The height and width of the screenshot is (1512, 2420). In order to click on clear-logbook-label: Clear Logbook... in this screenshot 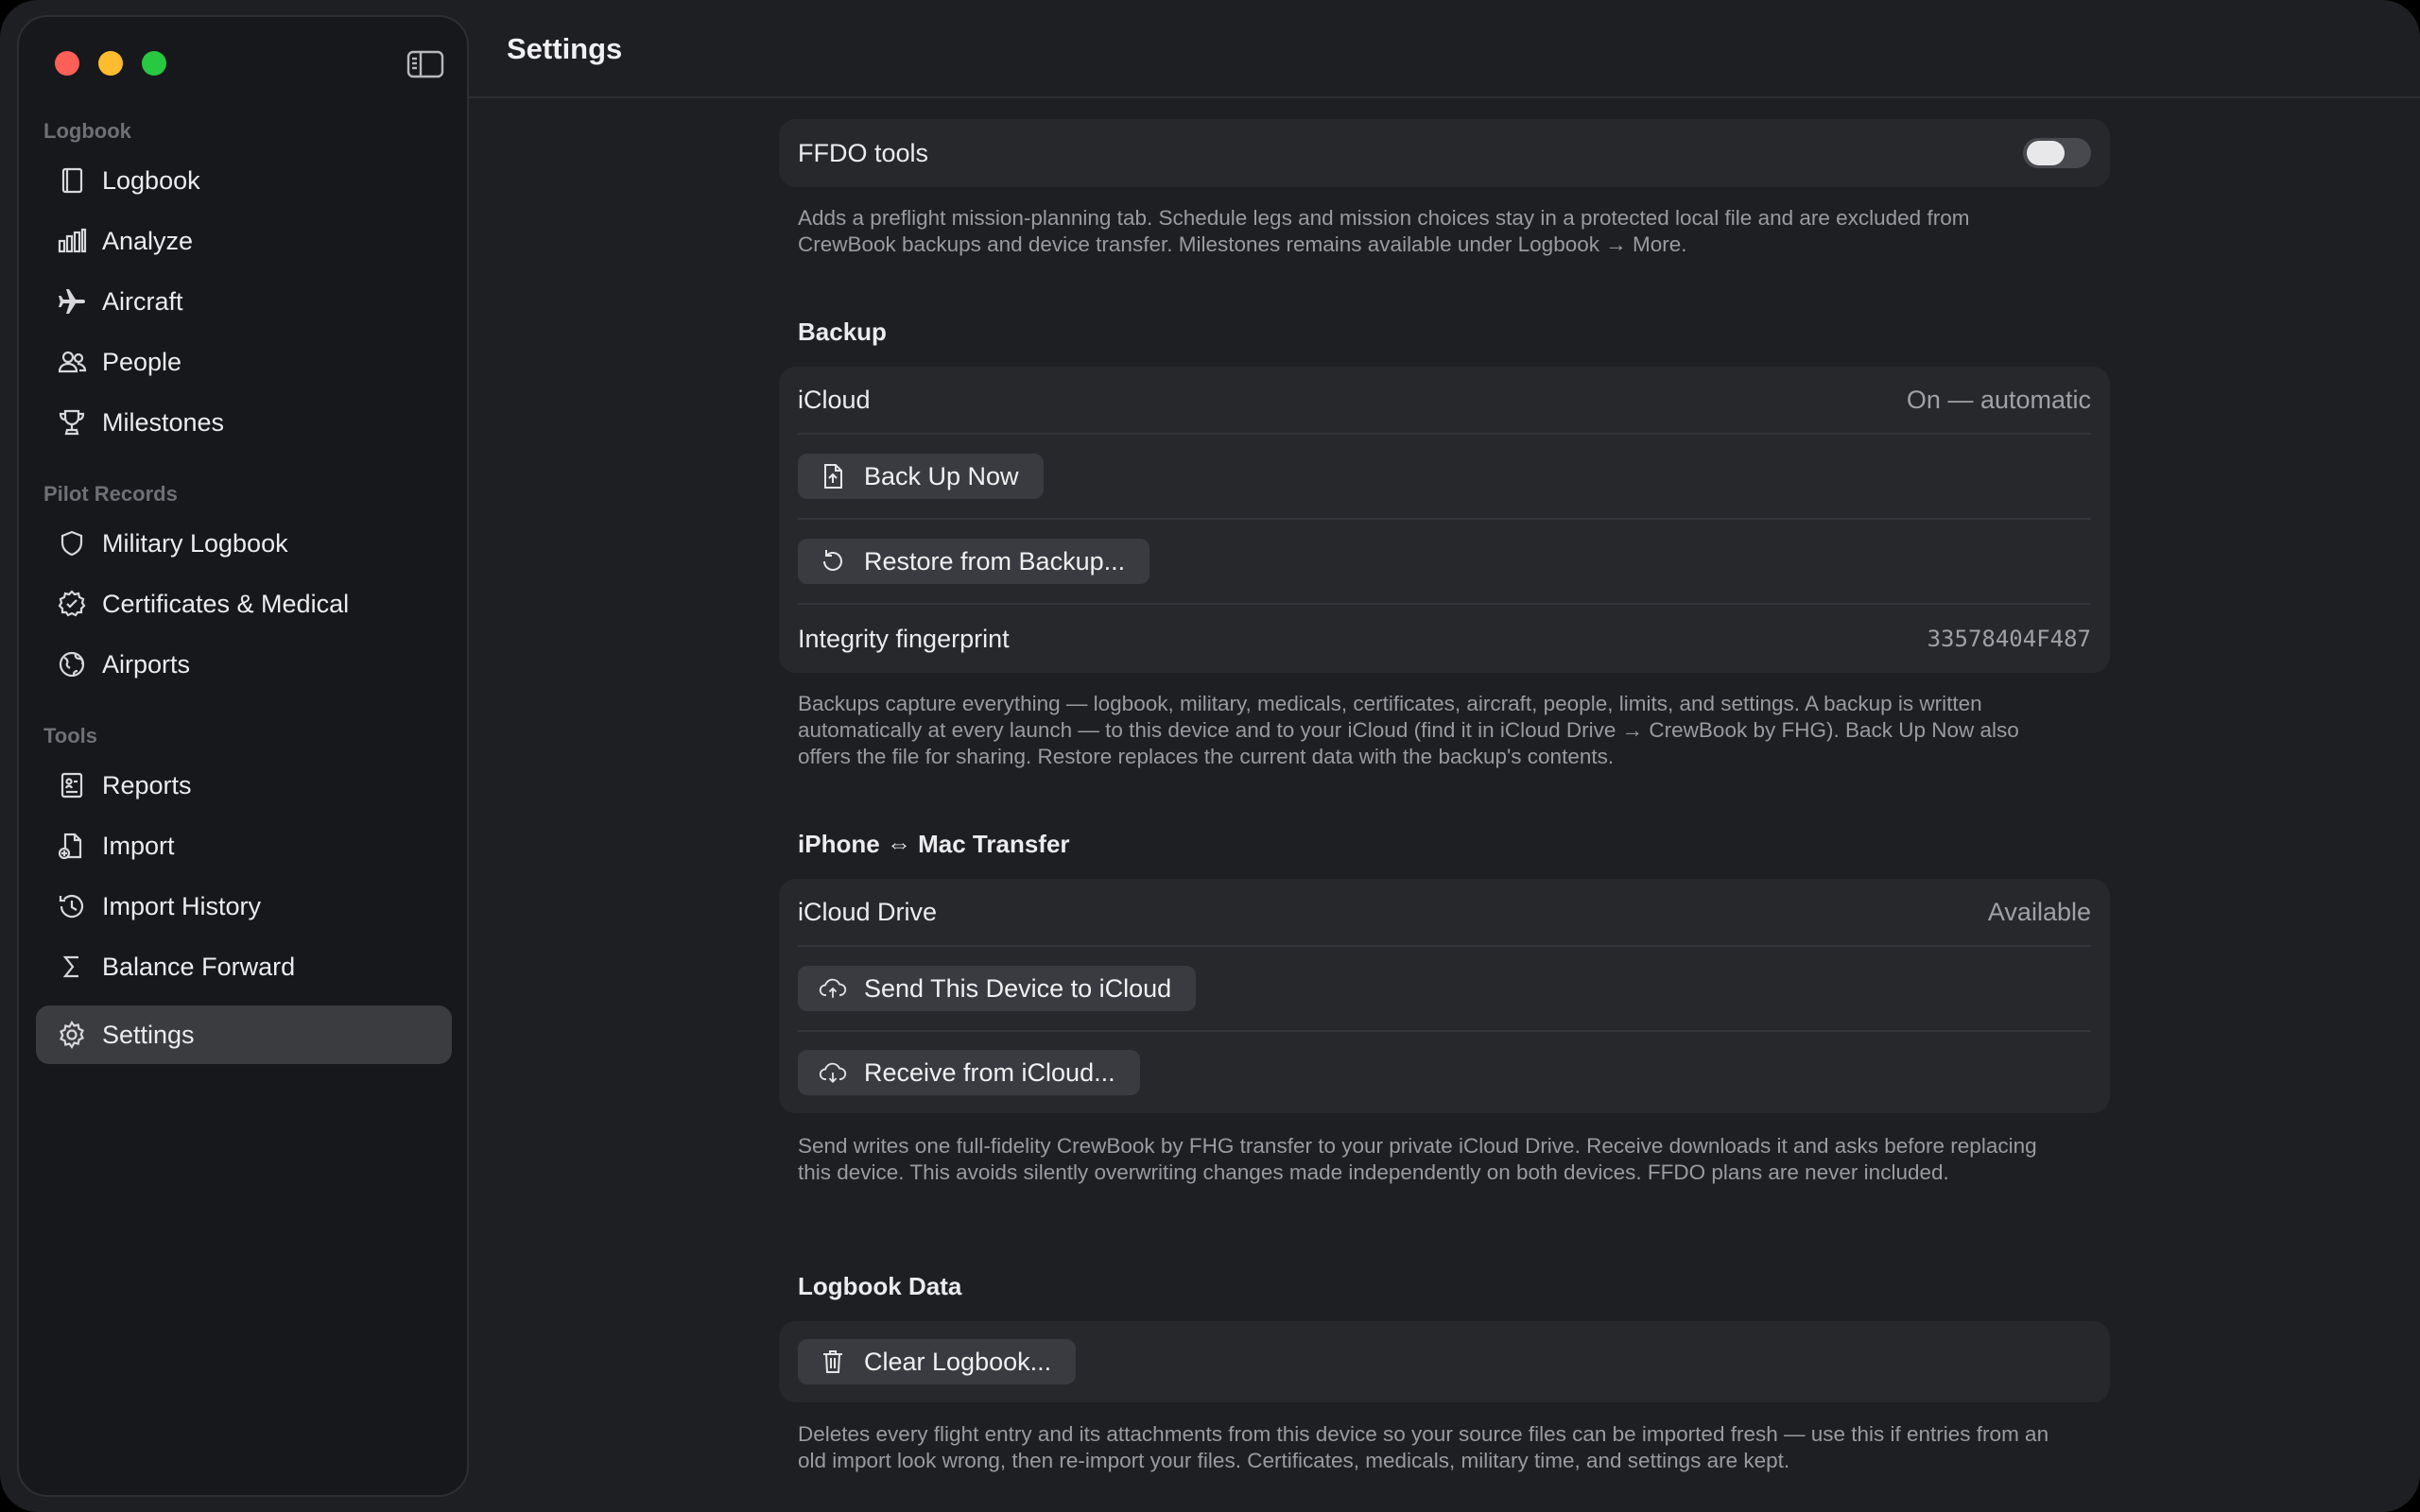, I will do `click(958, 1361)`.